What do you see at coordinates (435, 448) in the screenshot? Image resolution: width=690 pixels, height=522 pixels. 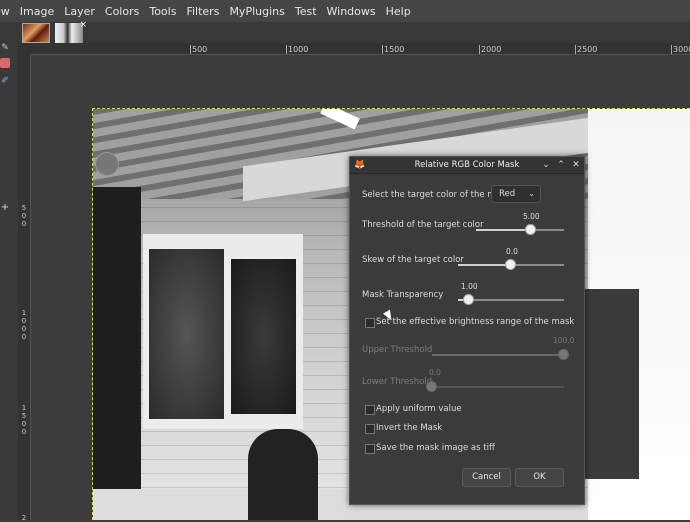 I see `save-tiff-label: Save the mask image as tiff` at bounding box center [435, 448].